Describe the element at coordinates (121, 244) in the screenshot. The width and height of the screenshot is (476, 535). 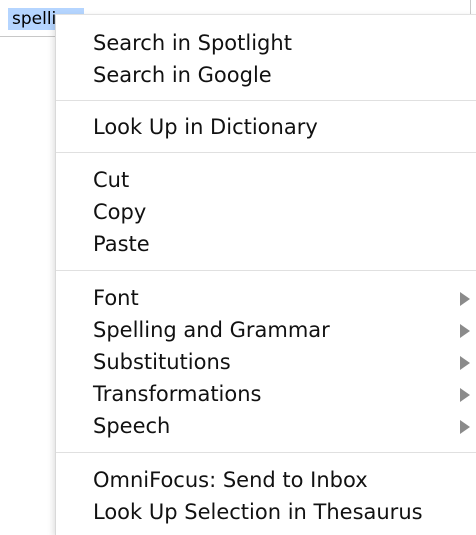
I see `menu-item-label: Paste` at that location.